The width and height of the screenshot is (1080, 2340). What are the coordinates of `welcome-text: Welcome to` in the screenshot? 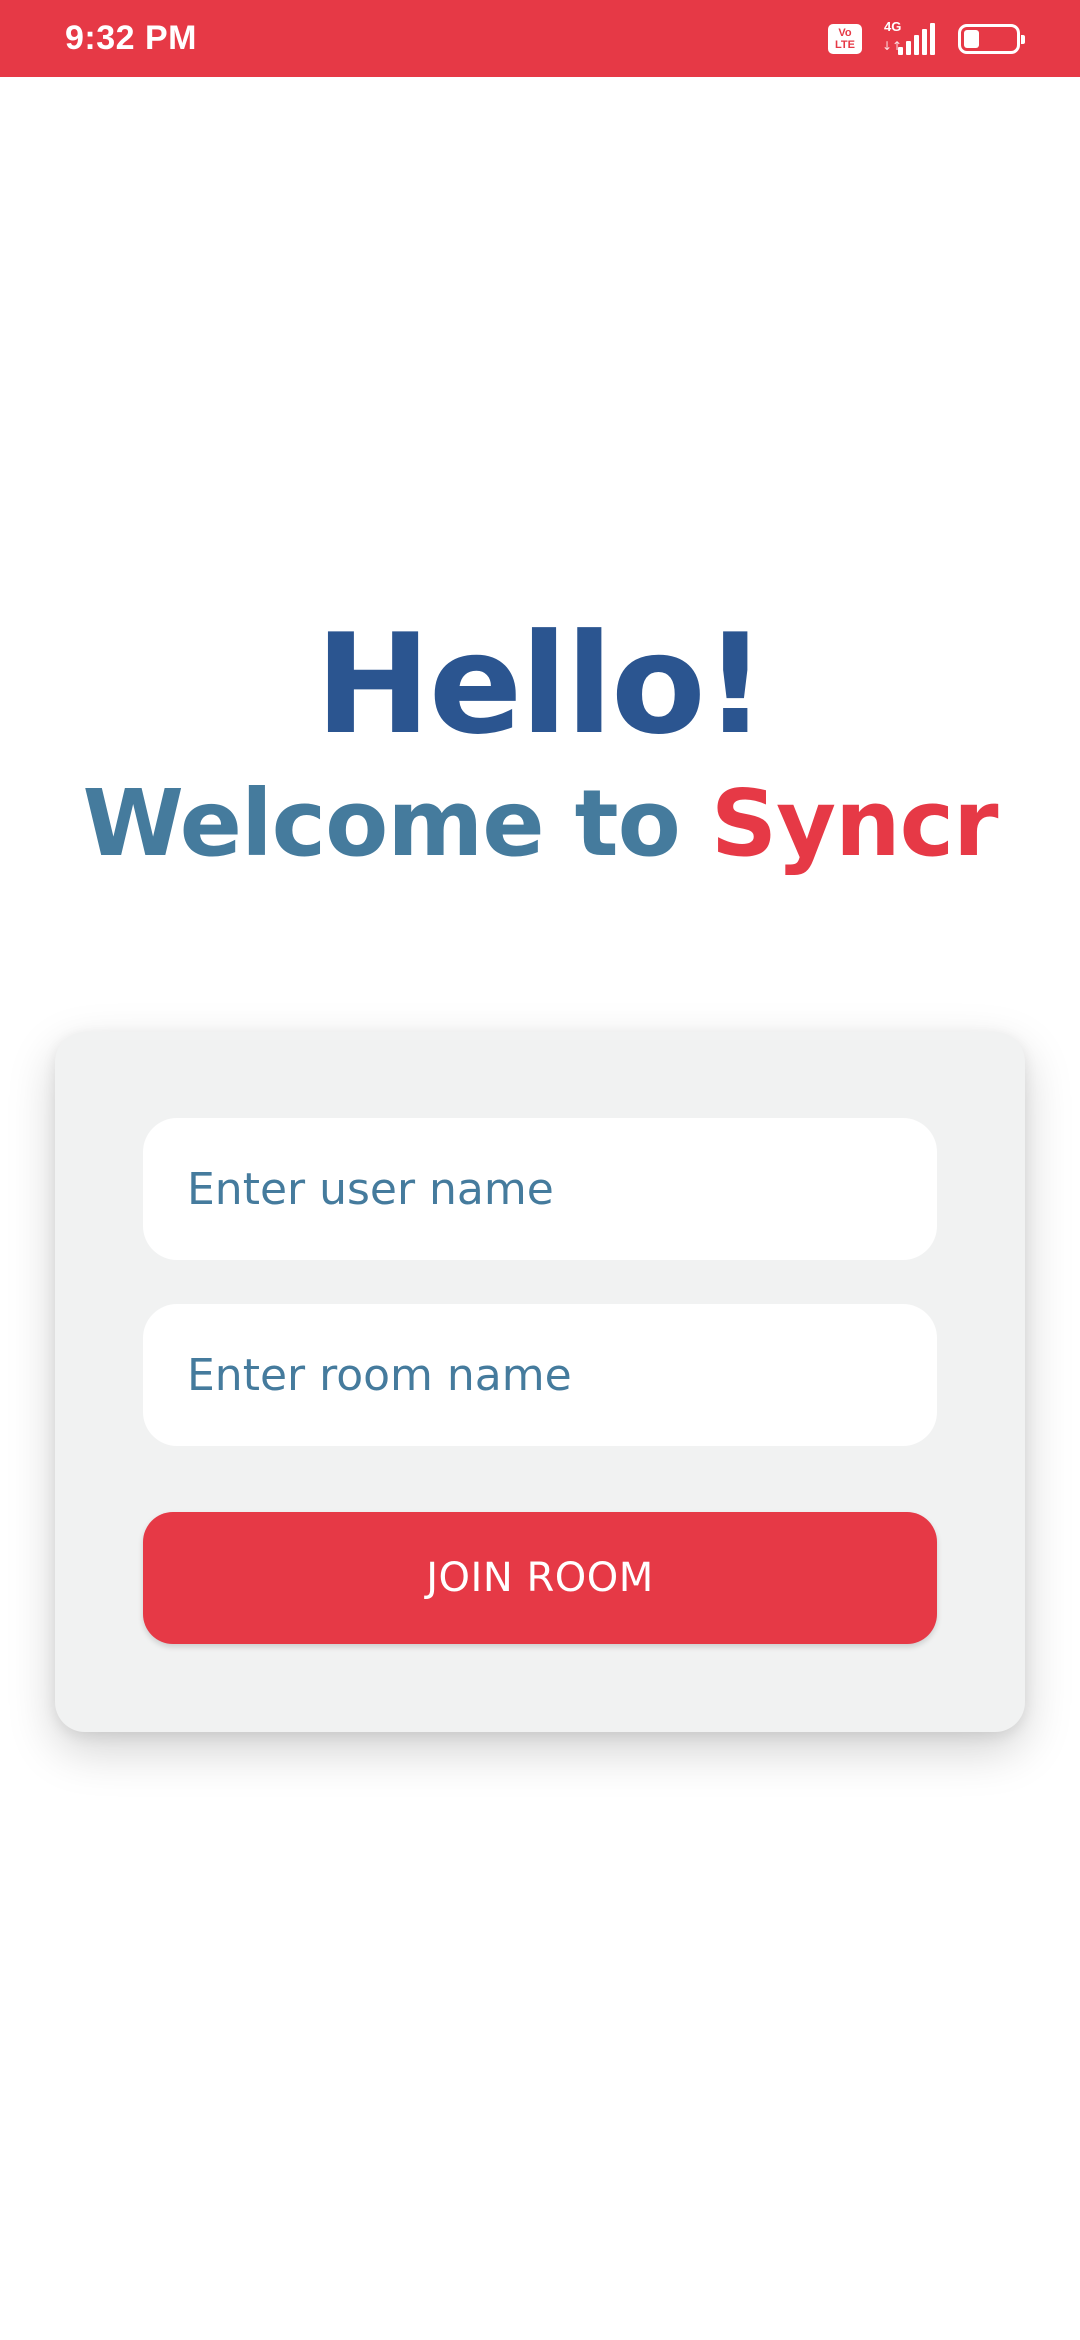 It's located at (396, 823).